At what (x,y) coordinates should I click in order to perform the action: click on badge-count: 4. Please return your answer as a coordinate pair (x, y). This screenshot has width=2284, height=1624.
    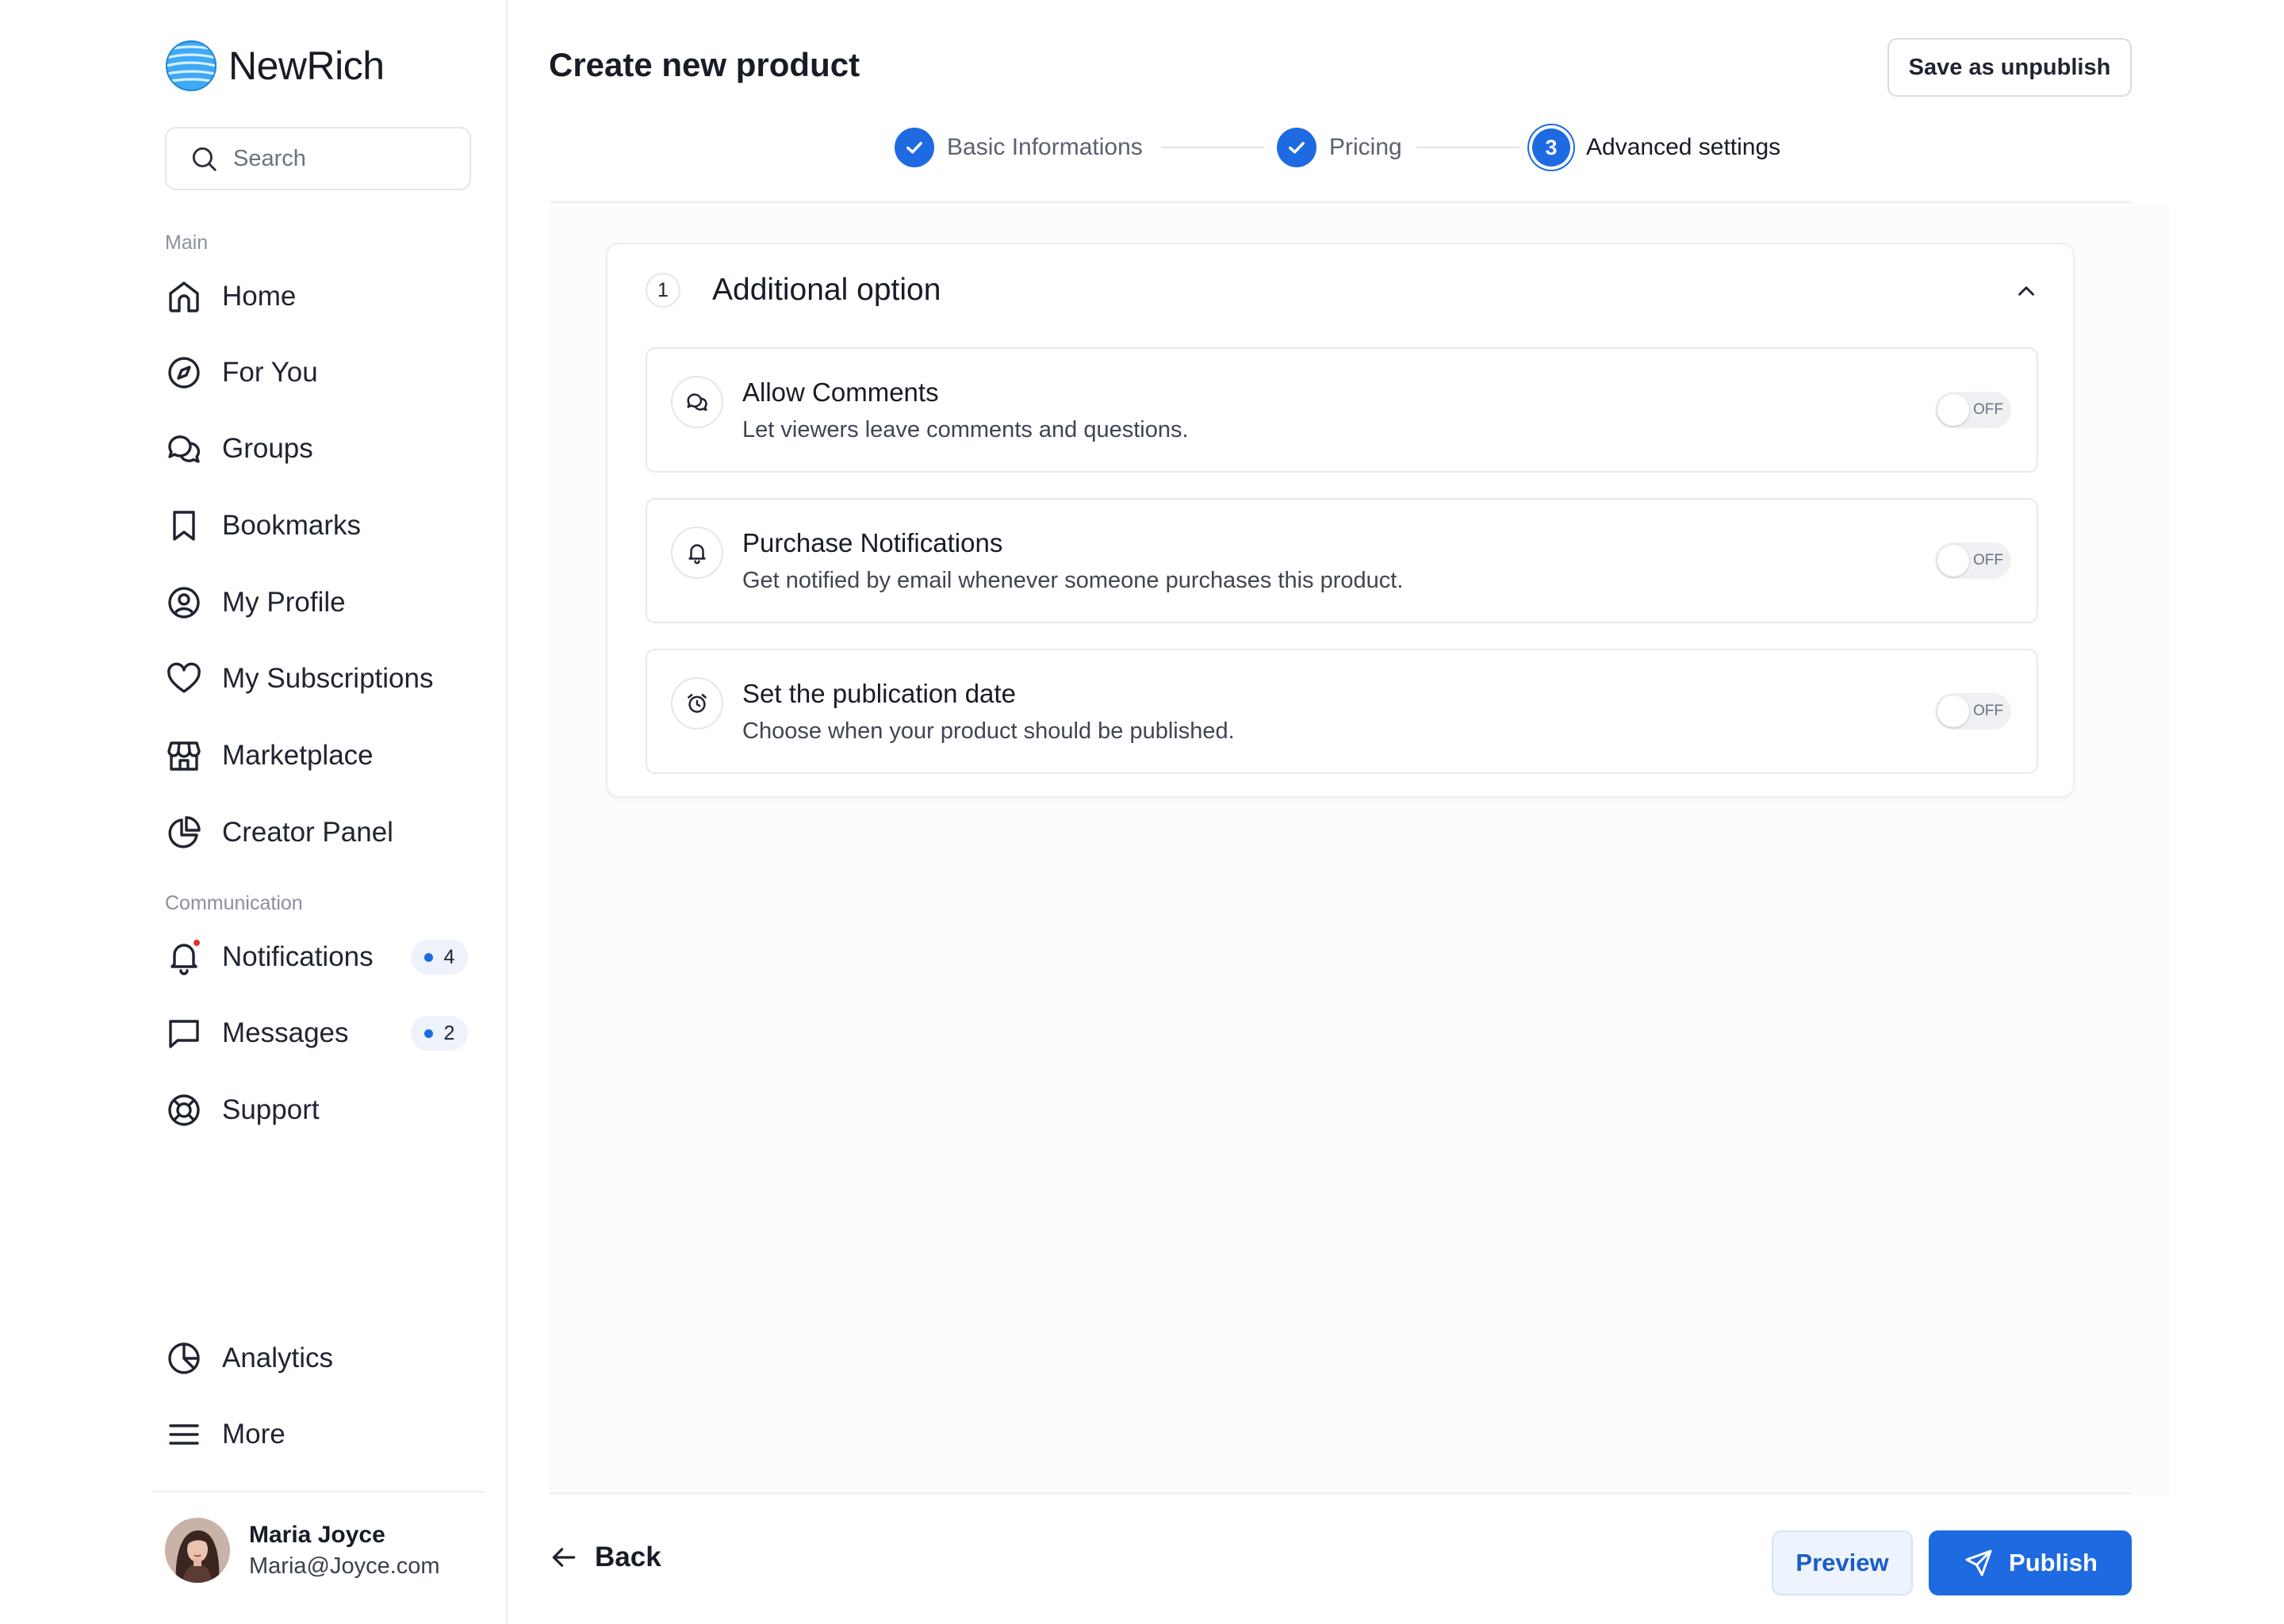
    Looking at the image, I should click on (449, 956).